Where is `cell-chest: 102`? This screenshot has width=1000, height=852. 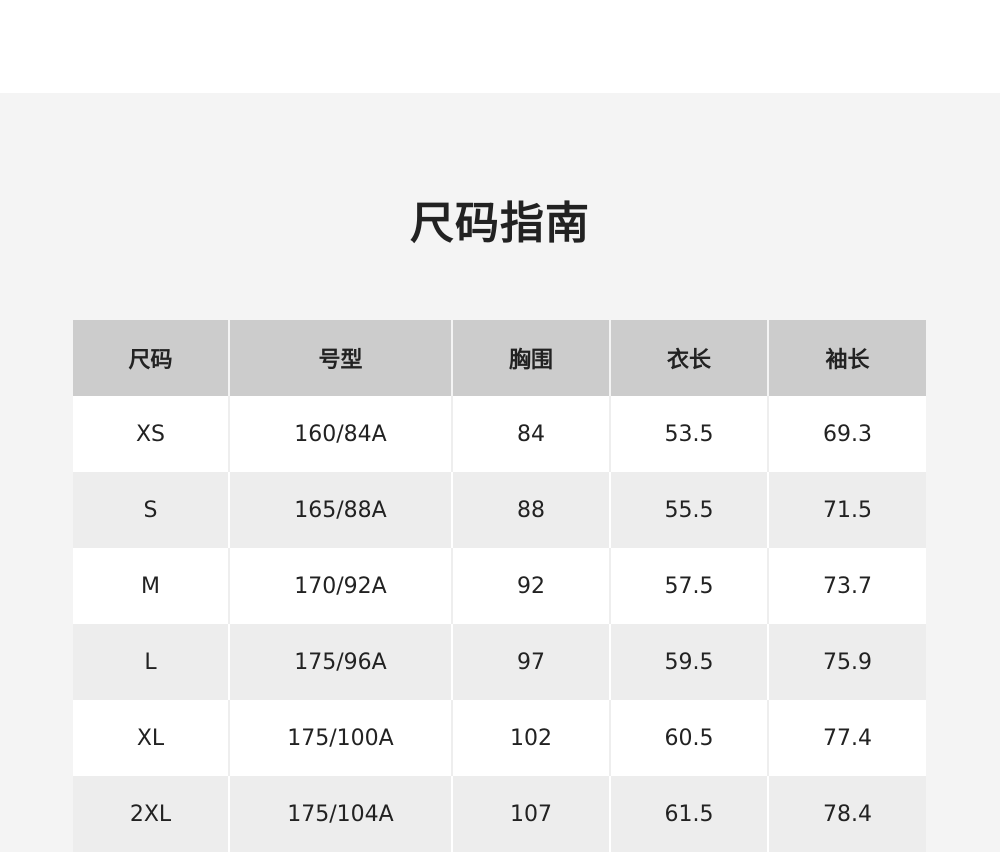
cell-chest: 102 is located at coordinates (530, 738).